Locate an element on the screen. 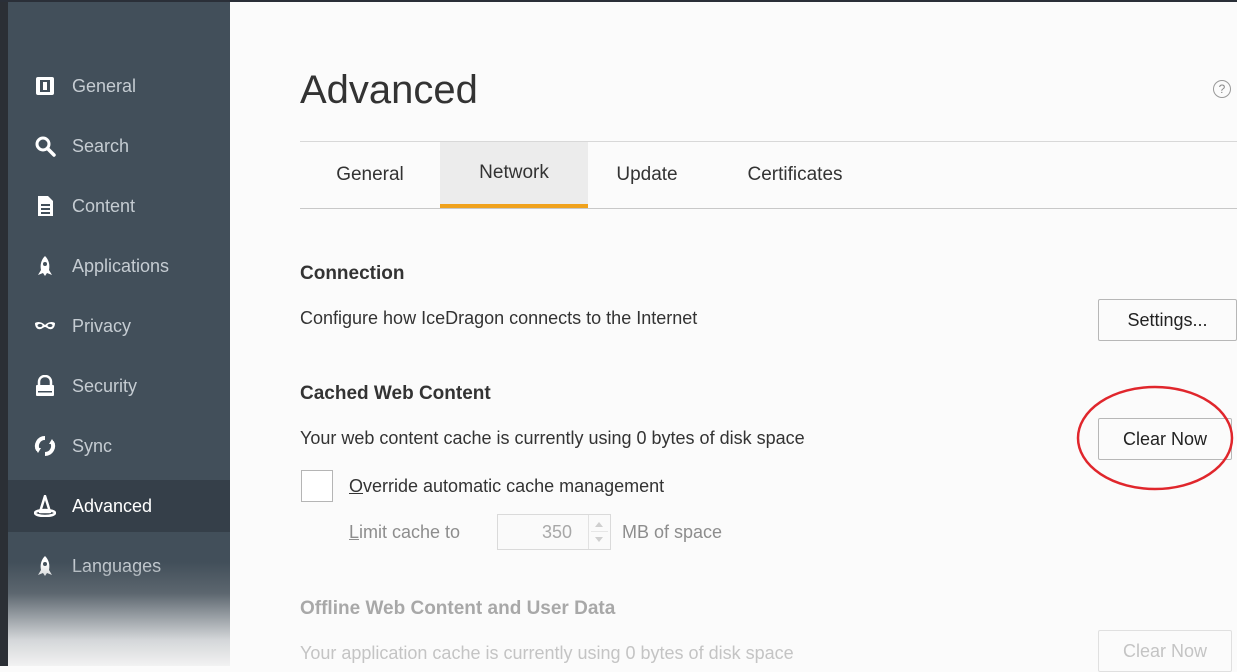 The image size is (1237, 672). sidebar-item-label: General is located at coordinates (104, 85).